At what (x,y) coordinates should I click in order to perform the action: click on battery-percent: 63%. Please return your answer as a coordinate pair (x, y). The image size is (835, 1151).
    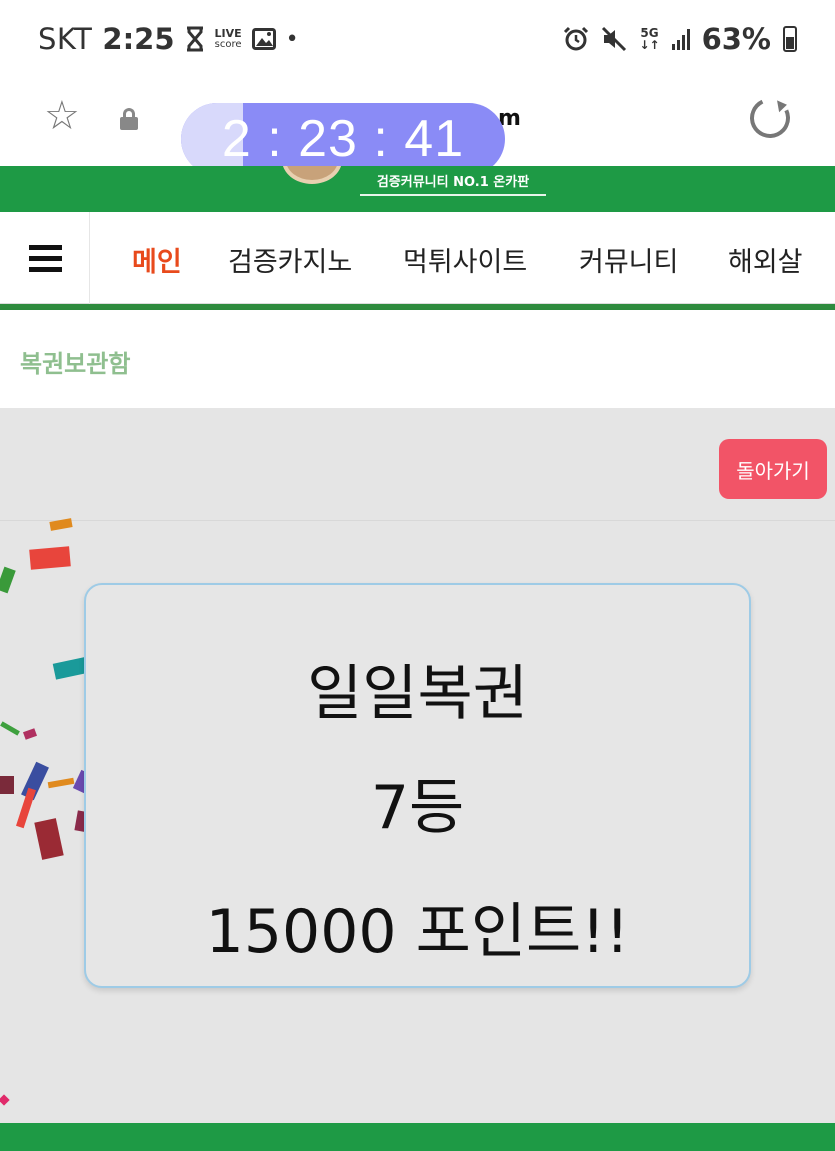
    Looking at the image, I should click on (736, 39).